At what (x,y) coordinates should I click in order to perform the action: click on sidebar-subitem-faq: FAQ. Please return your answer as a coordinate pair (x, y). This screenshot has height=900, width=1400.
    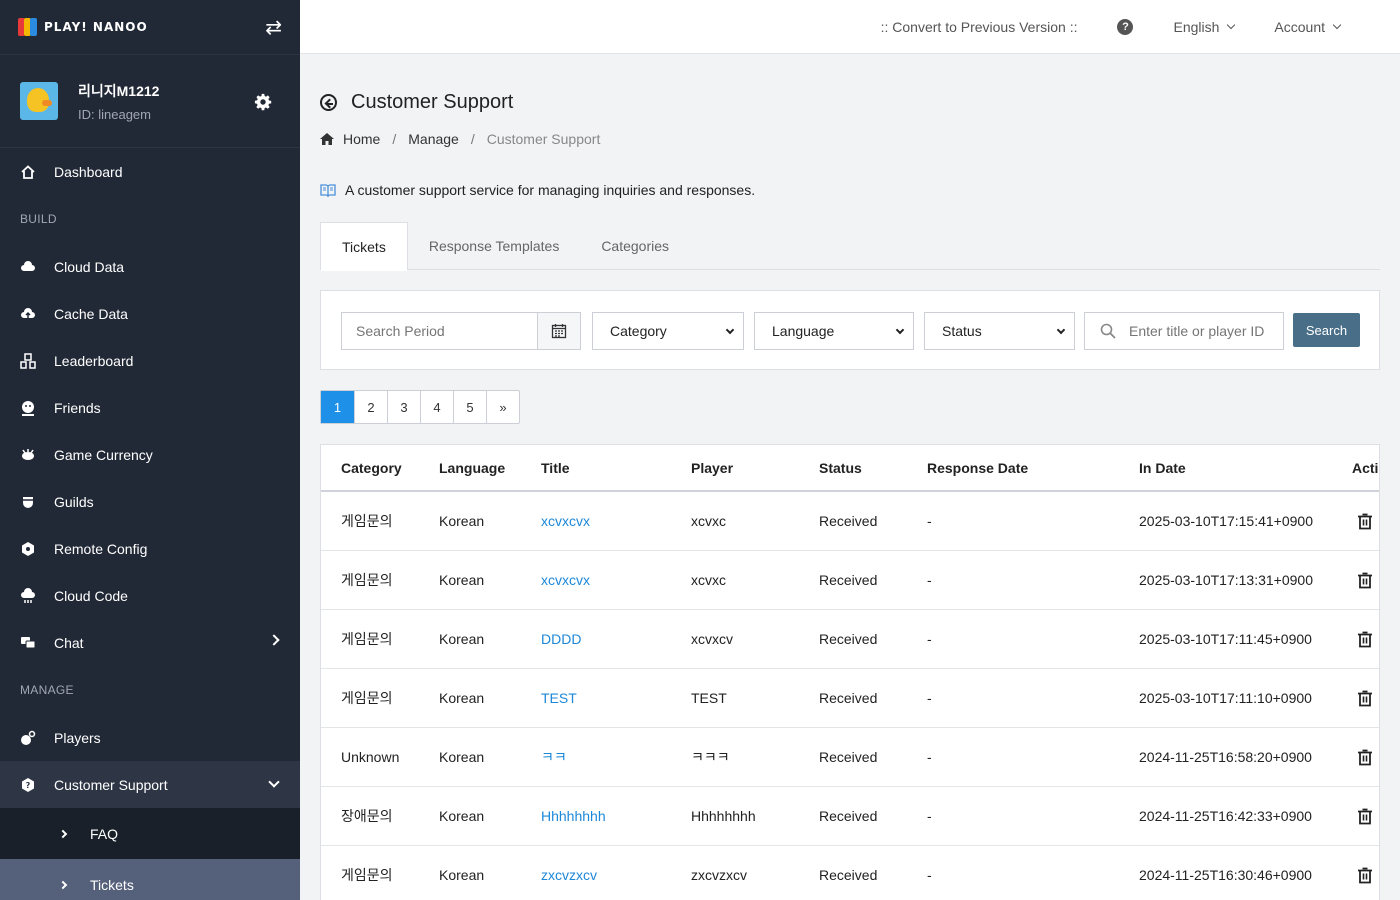
    Looking at the image, I should click on (150, 833).